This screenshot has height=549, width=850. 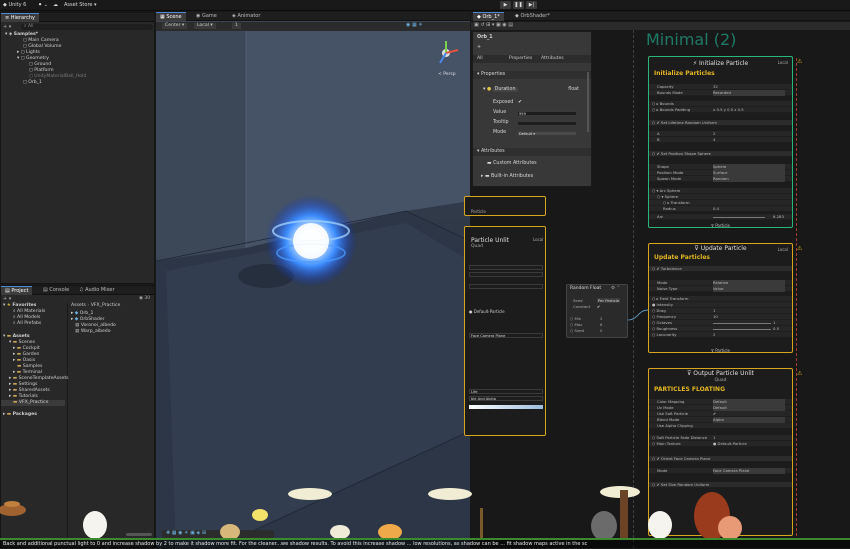 I want to click on folder-icon: ▬, so click(x=9, y=336).